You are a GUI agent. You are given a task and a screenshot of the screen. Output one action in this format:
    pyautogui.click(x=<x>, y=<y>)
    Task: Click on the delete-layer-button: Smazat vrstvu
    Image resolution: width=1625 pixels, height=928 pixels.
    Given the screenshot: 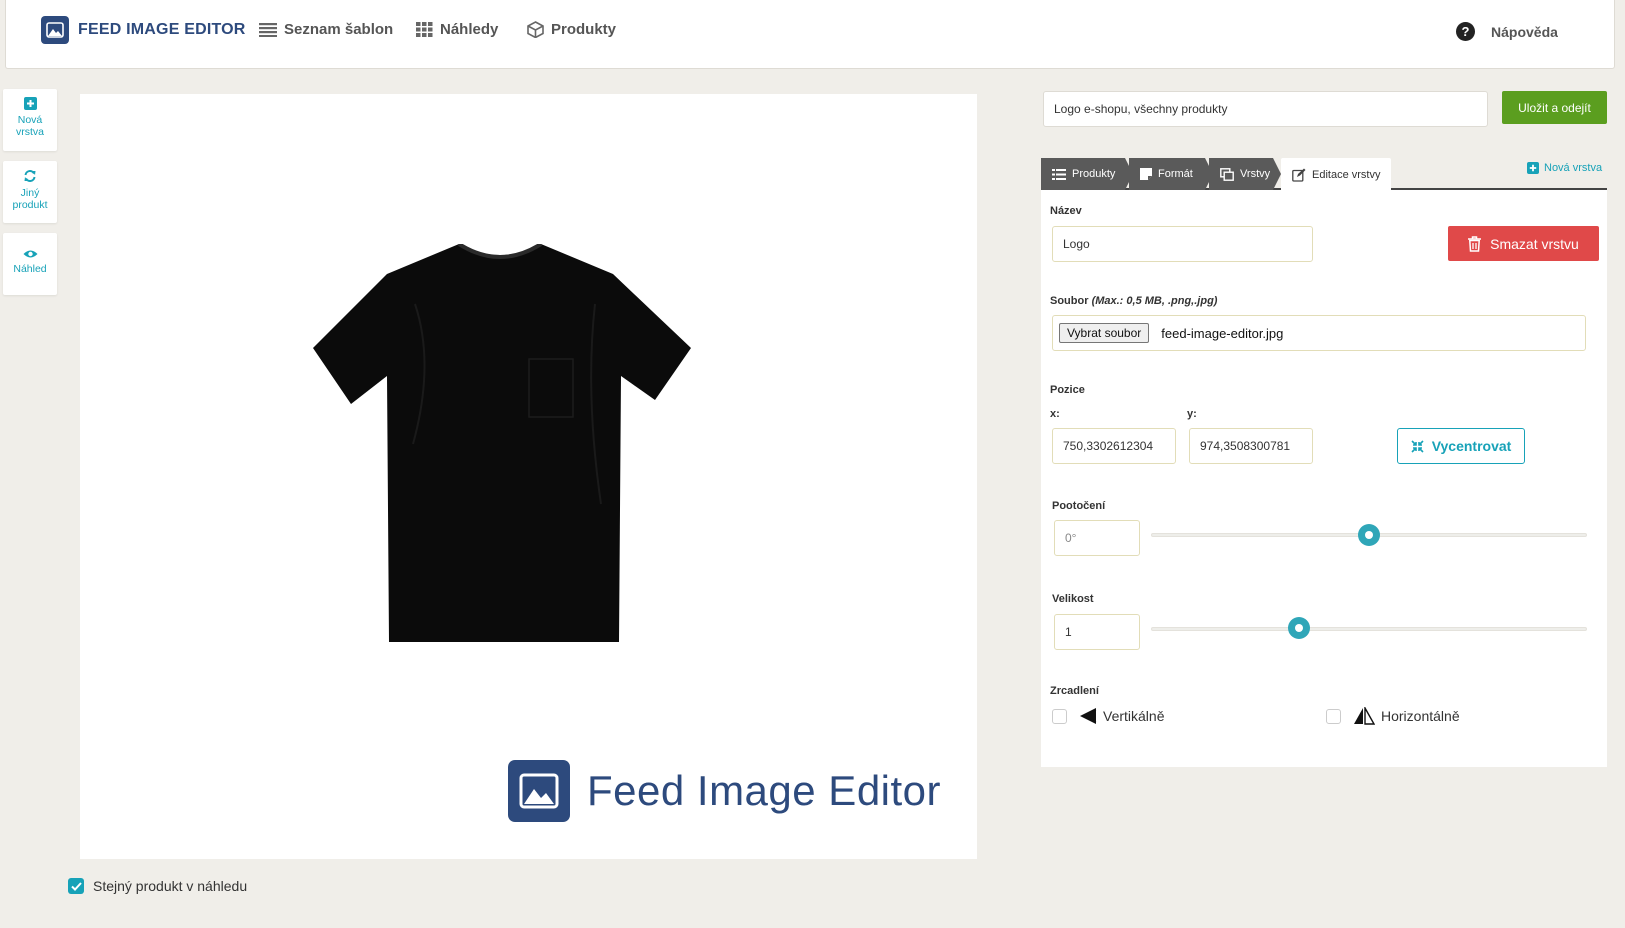 What is the action you would take?
    pyautogui.click(x=1523, y=243)
    